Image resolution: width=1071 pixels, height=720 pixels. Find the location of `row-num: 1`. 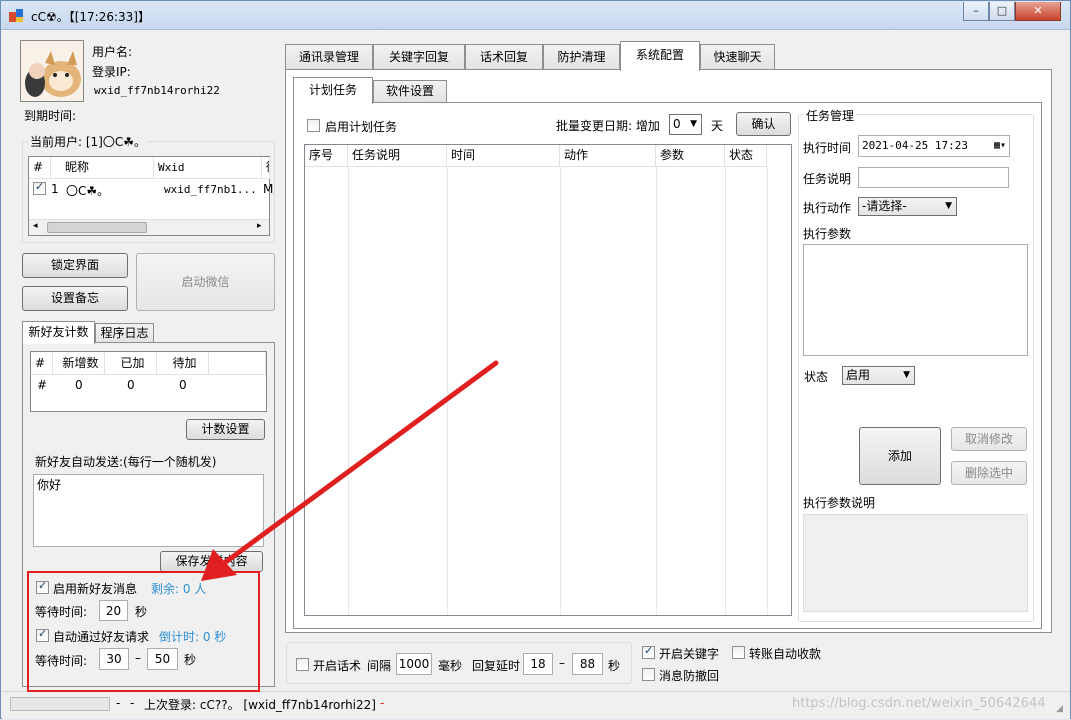

row-num: 1 is located at coordinates (55, 189).